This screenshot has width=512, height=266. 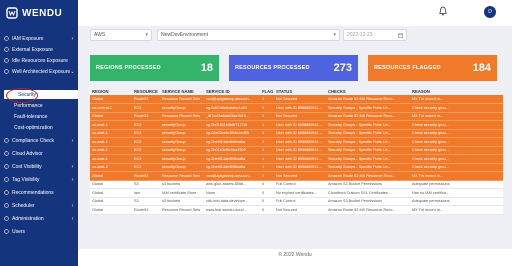 I want to click on table-cell: sg-02e02cebc054b1ed69, so click(x=232, y=133).